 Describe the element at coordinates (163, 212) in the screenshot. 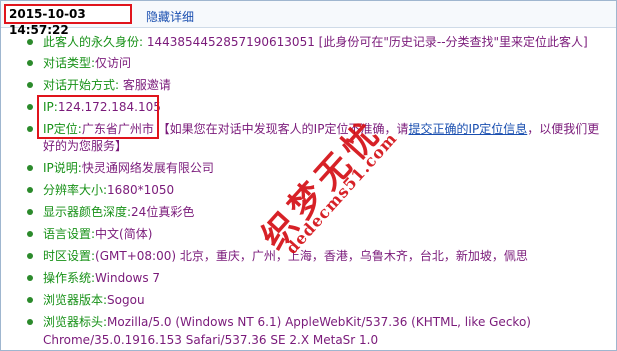

I see `color-depth-value: 24位真彩色` at that location.